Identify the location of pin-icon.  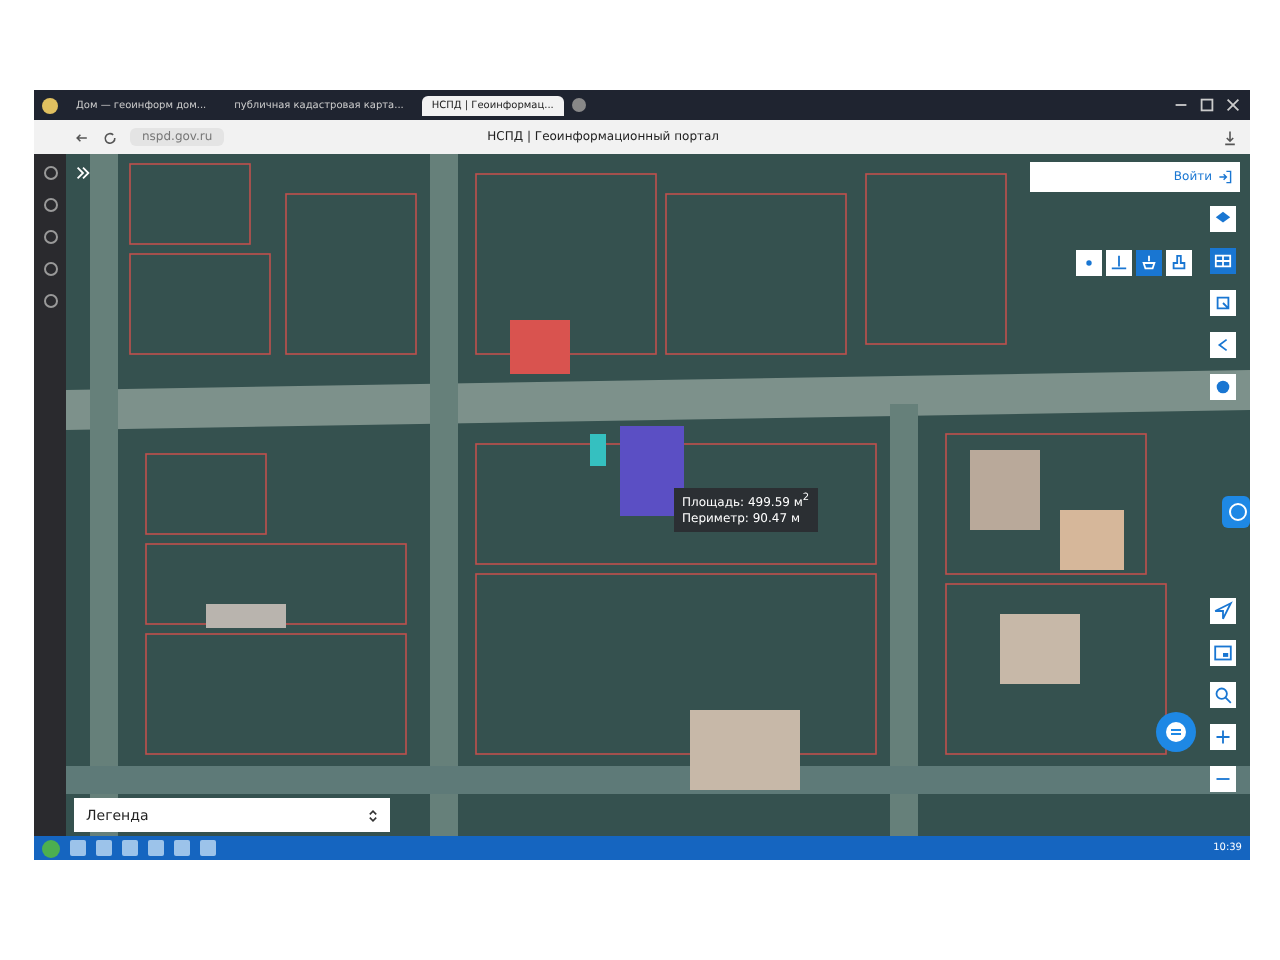
(1179, 263).